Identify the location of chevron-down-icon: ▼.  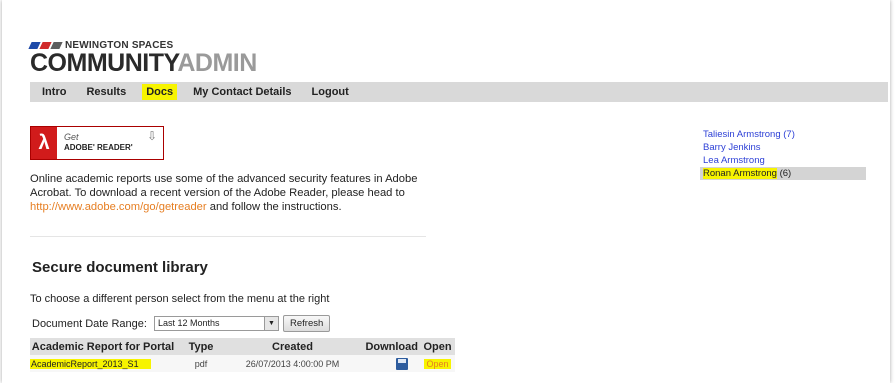
(271, 323).